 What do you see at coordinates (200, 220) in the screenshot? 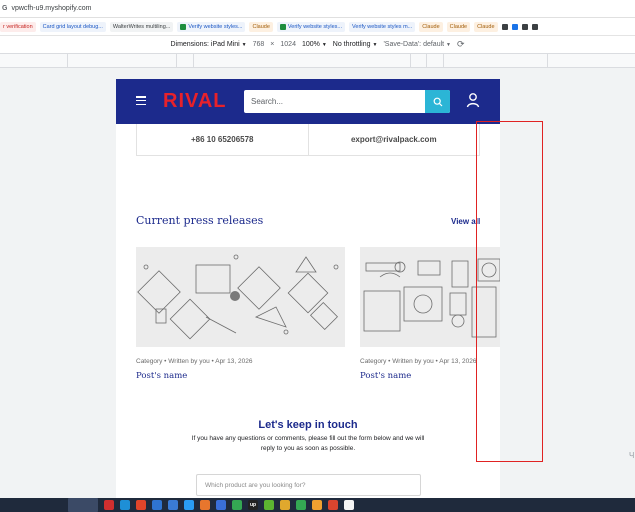
I see `press-section-title: Current press releases` at bounding box center [200, 220].